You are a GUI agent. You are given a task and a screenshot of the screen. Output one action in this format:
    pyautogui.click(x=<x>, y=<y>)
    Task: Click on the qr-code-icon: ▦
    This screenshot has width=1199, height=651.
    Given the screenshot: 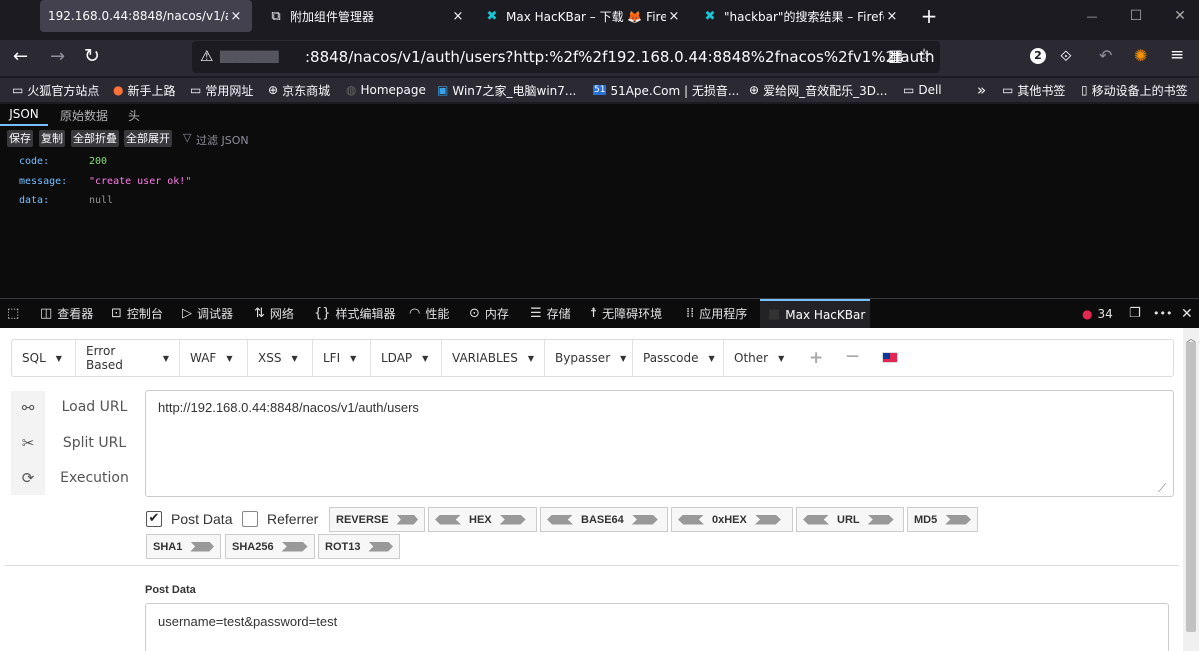 What is the action you would take?
    pyautogui.click(x=895, y=55)
    